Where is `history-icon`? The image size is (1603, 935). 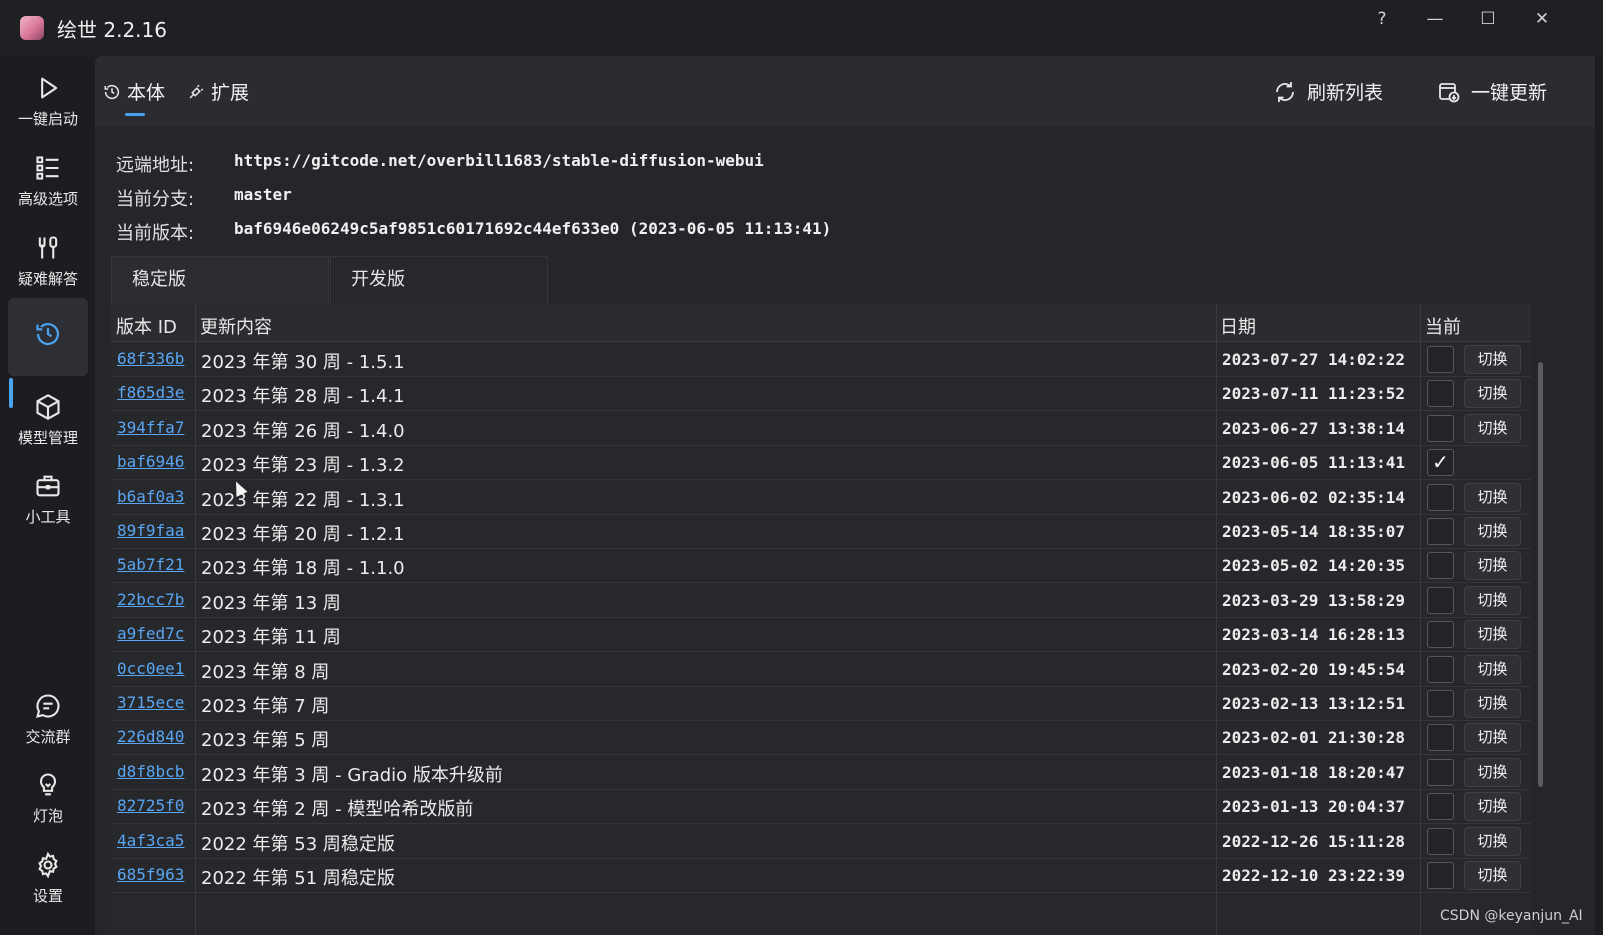 history-icon is located at coordinates (48, 334).